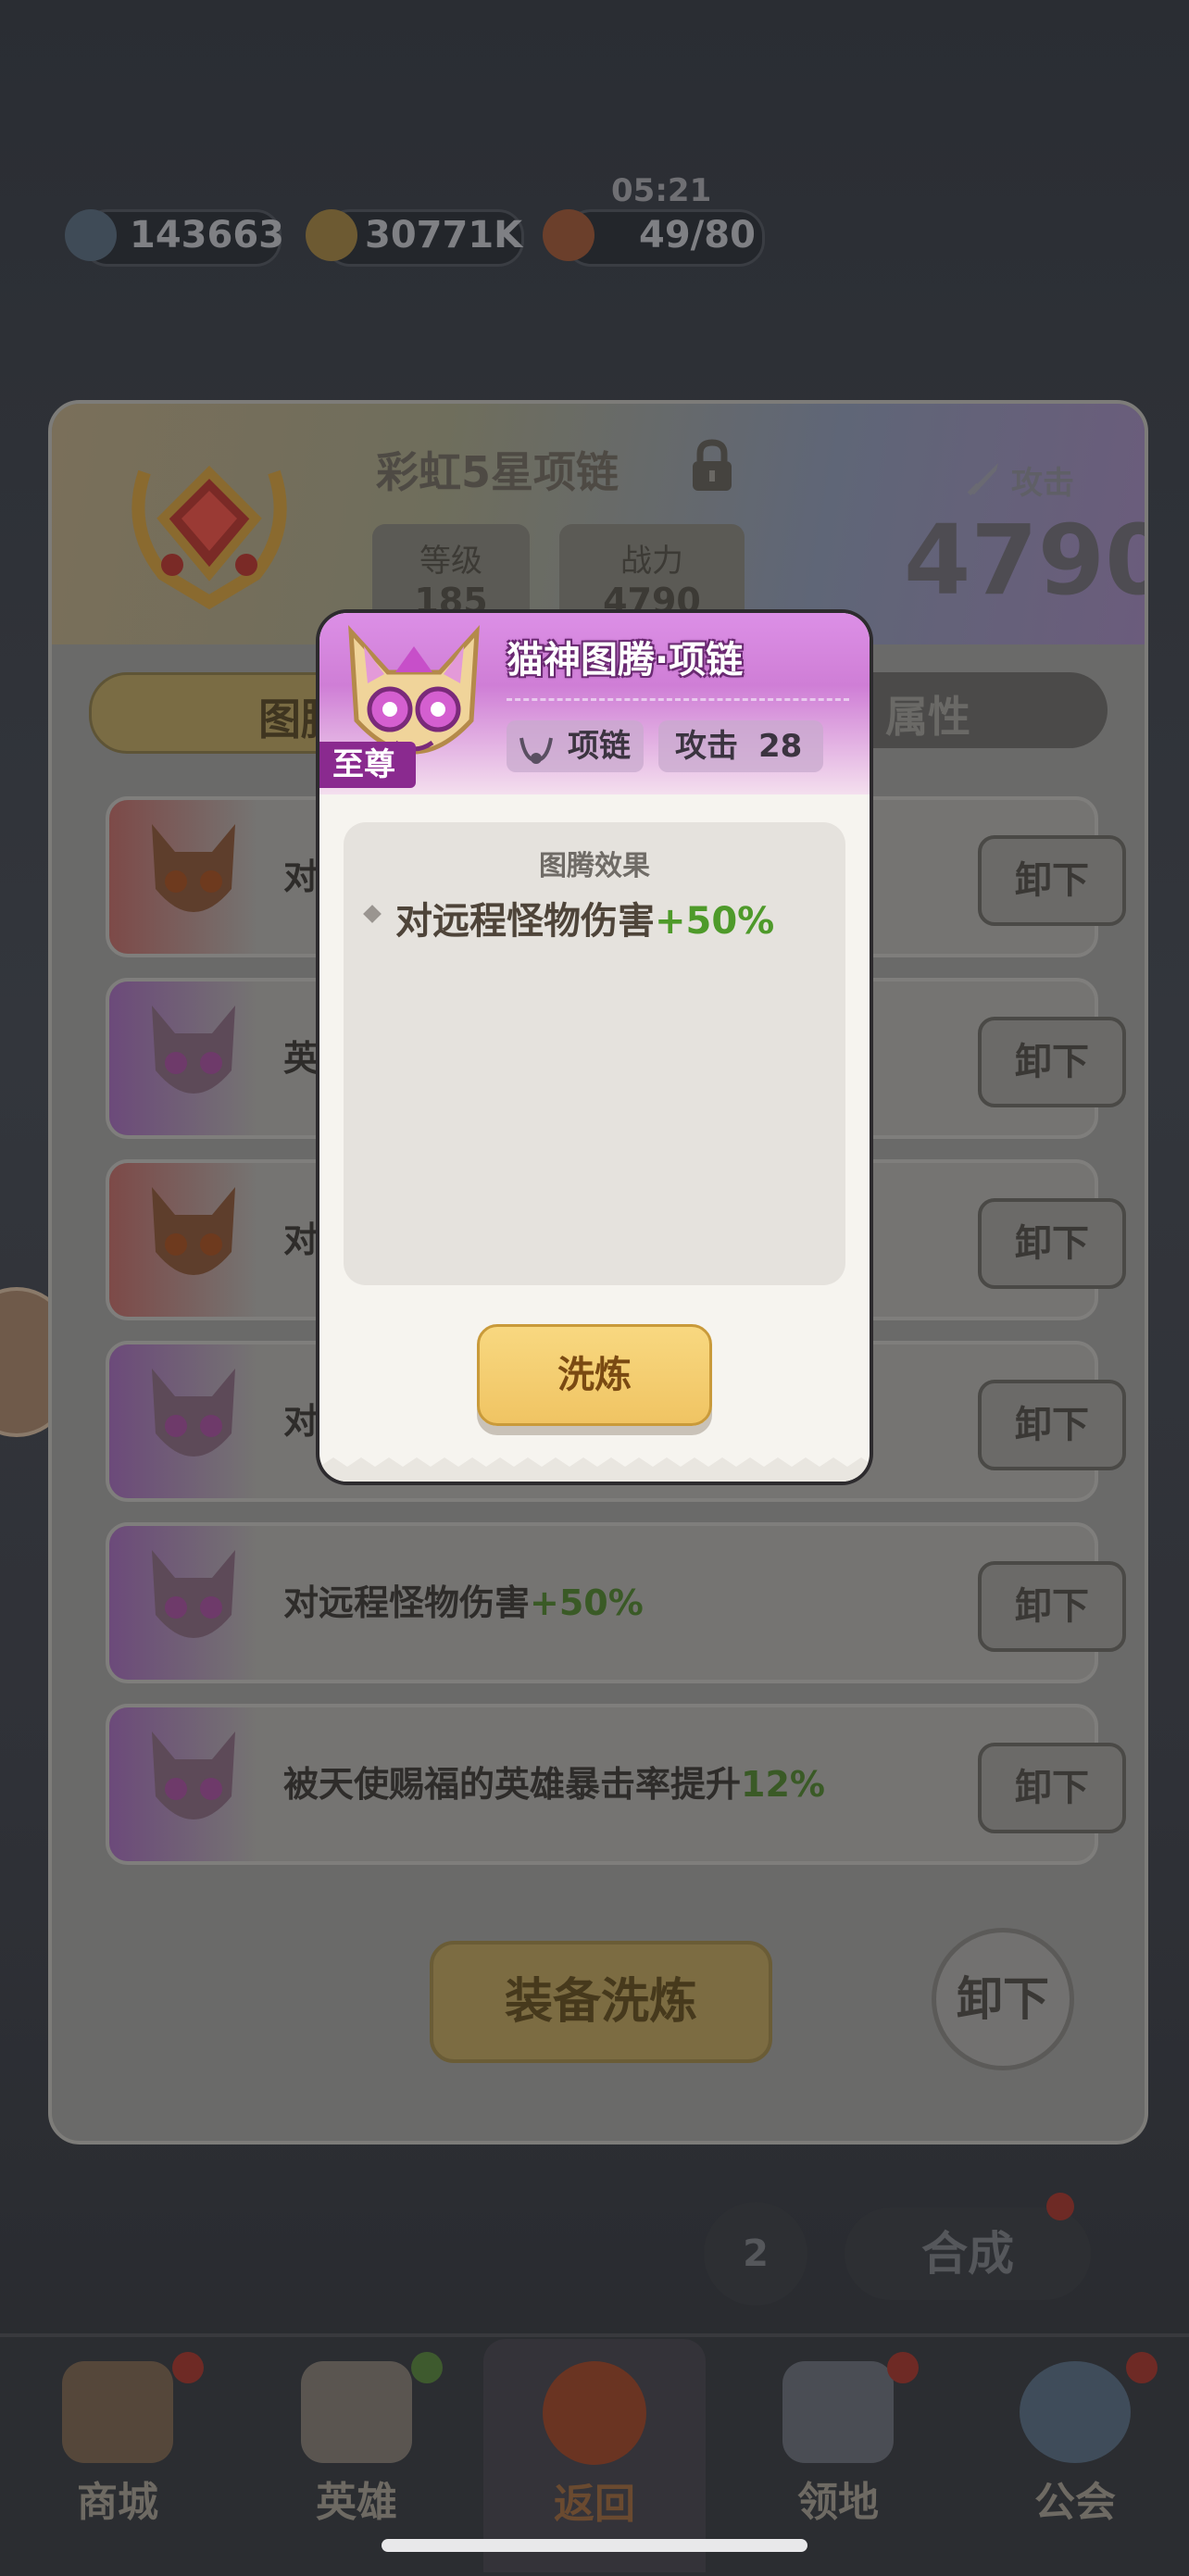 This screenshot has height=2576, width=1189. What do you see at coordinates (585, 921) in the screenshot?
I see `effect-text: 对远程怪物伤害+50%` at bounding box center [585, 921].